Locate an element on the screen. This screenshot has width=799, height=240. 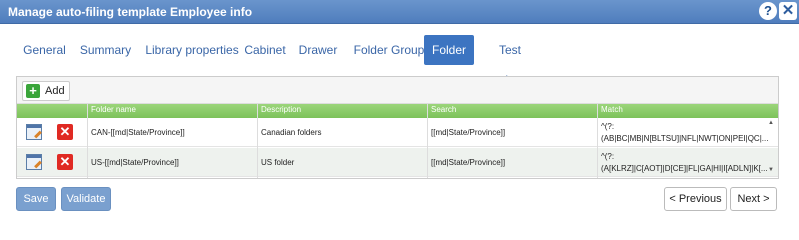
tab-library-properties: Library properties is located at coordinates (192, 50).